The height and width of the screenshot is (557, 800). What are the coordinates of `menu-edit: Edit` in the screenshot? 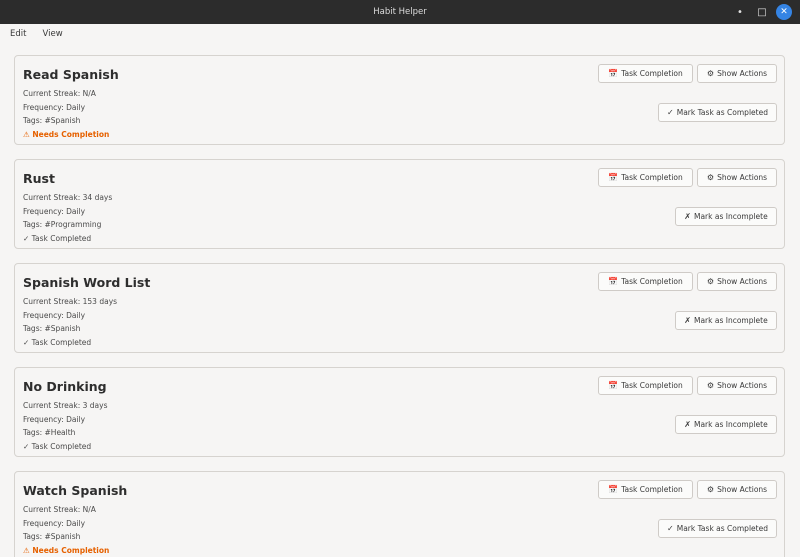 It's located at (18, 34).